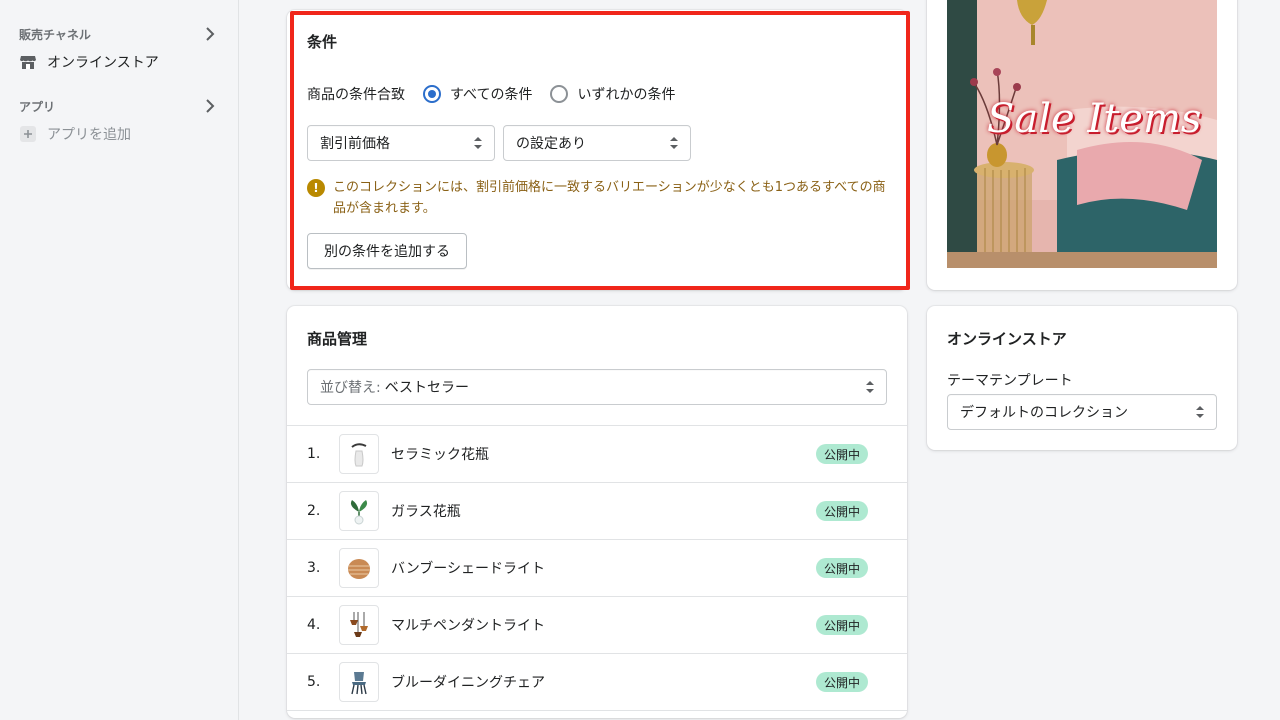 Image resolution: width=1280 pixels, height=720 pixels. Describe the element at coordinates (468, 569) in the screenshot. I see `product-name: バンブーシェードライト` at that location.